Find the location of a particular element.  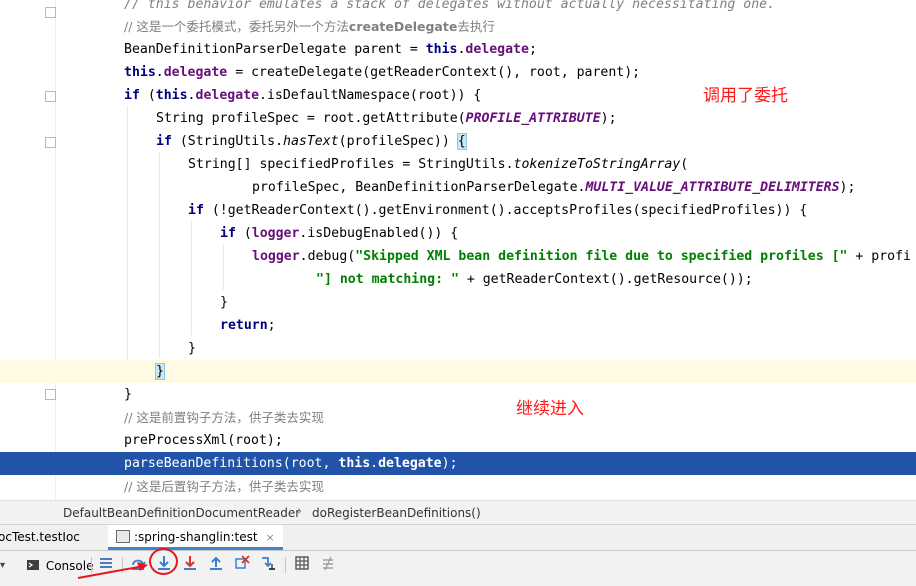

code-line: // 这是后置钩子方法，供子类去实现 is located at coordinates (458, 486).